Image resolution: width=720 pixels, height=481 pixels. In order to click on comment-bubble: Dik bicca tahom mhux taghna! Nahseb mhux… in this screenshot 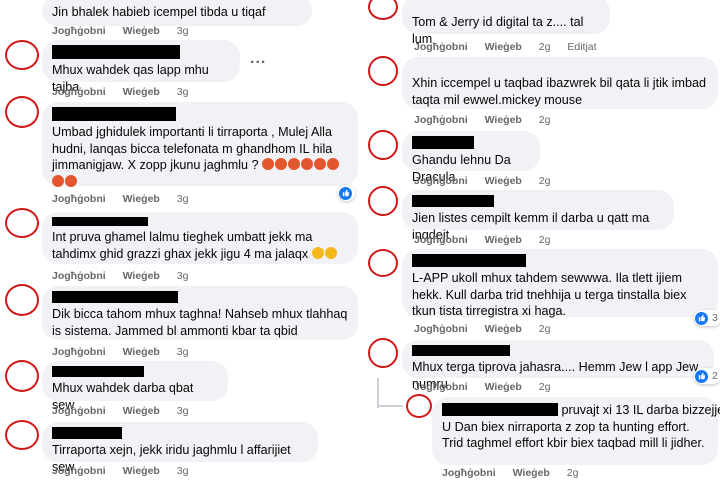, I will do `click(200, 313)`.